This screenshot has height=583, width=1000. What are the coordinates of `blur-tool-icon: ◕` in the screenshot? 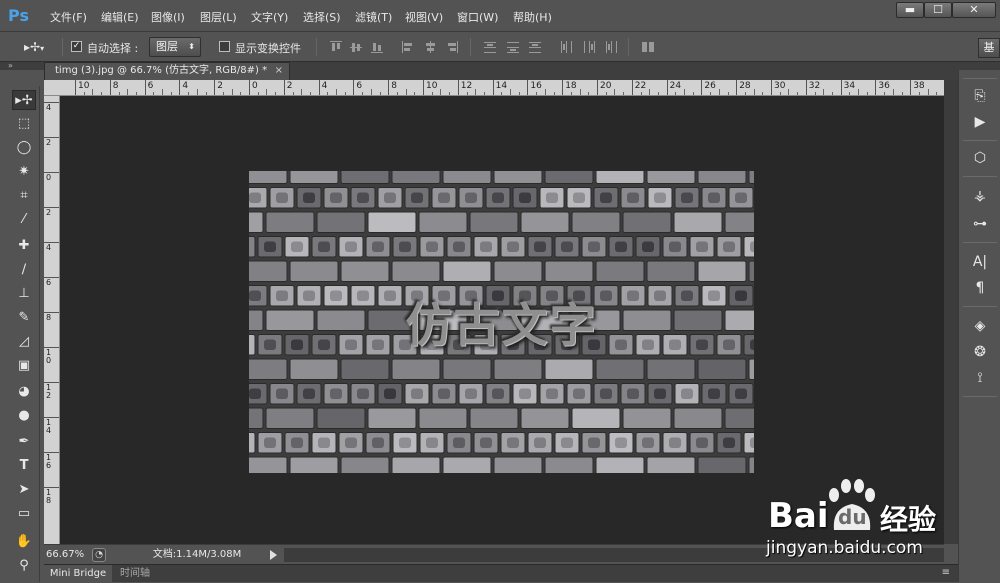 It's located at (24, 392).